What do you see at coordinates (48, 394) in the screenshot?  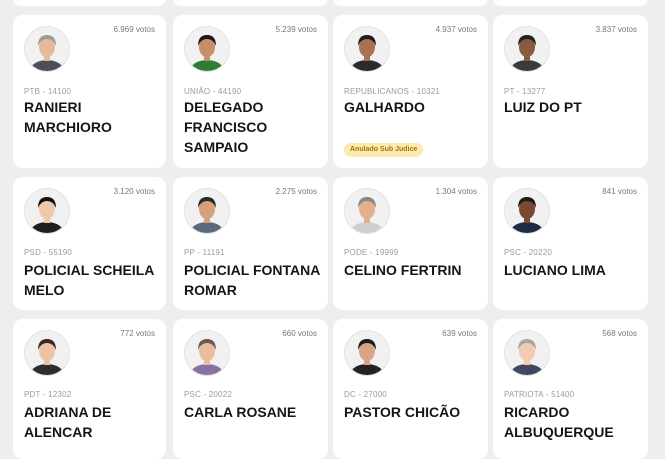 I see `party-number: PDT - 12302` at bounding box center [48, 394].